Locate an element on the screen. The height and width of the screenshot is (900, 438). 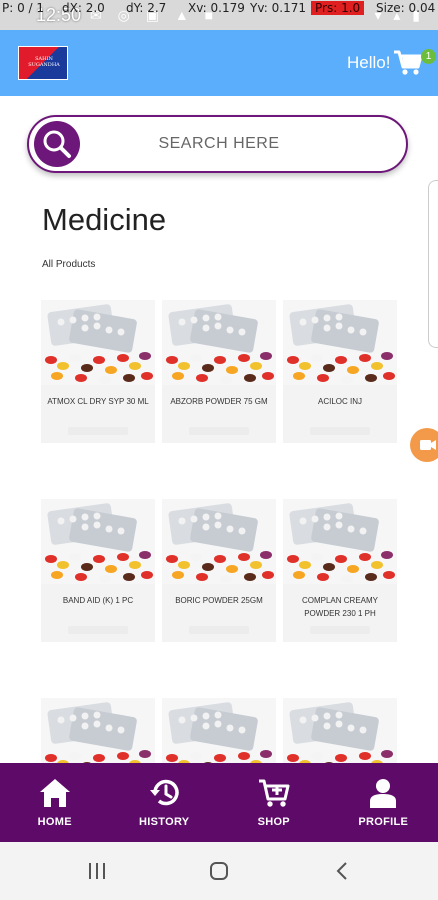
product-card: COMPLAN CREAMY POWDER 230 1 PH is located at coordinates (340, 570).